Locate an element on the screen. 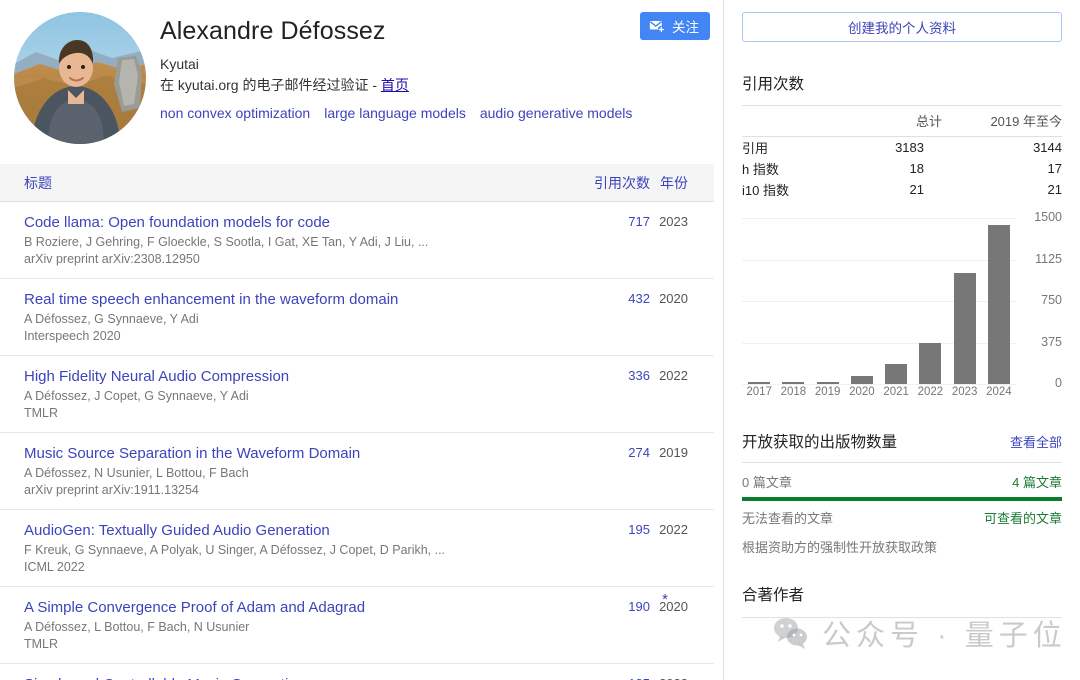  publication-year: 2020 is located at coordinates (673, 606).